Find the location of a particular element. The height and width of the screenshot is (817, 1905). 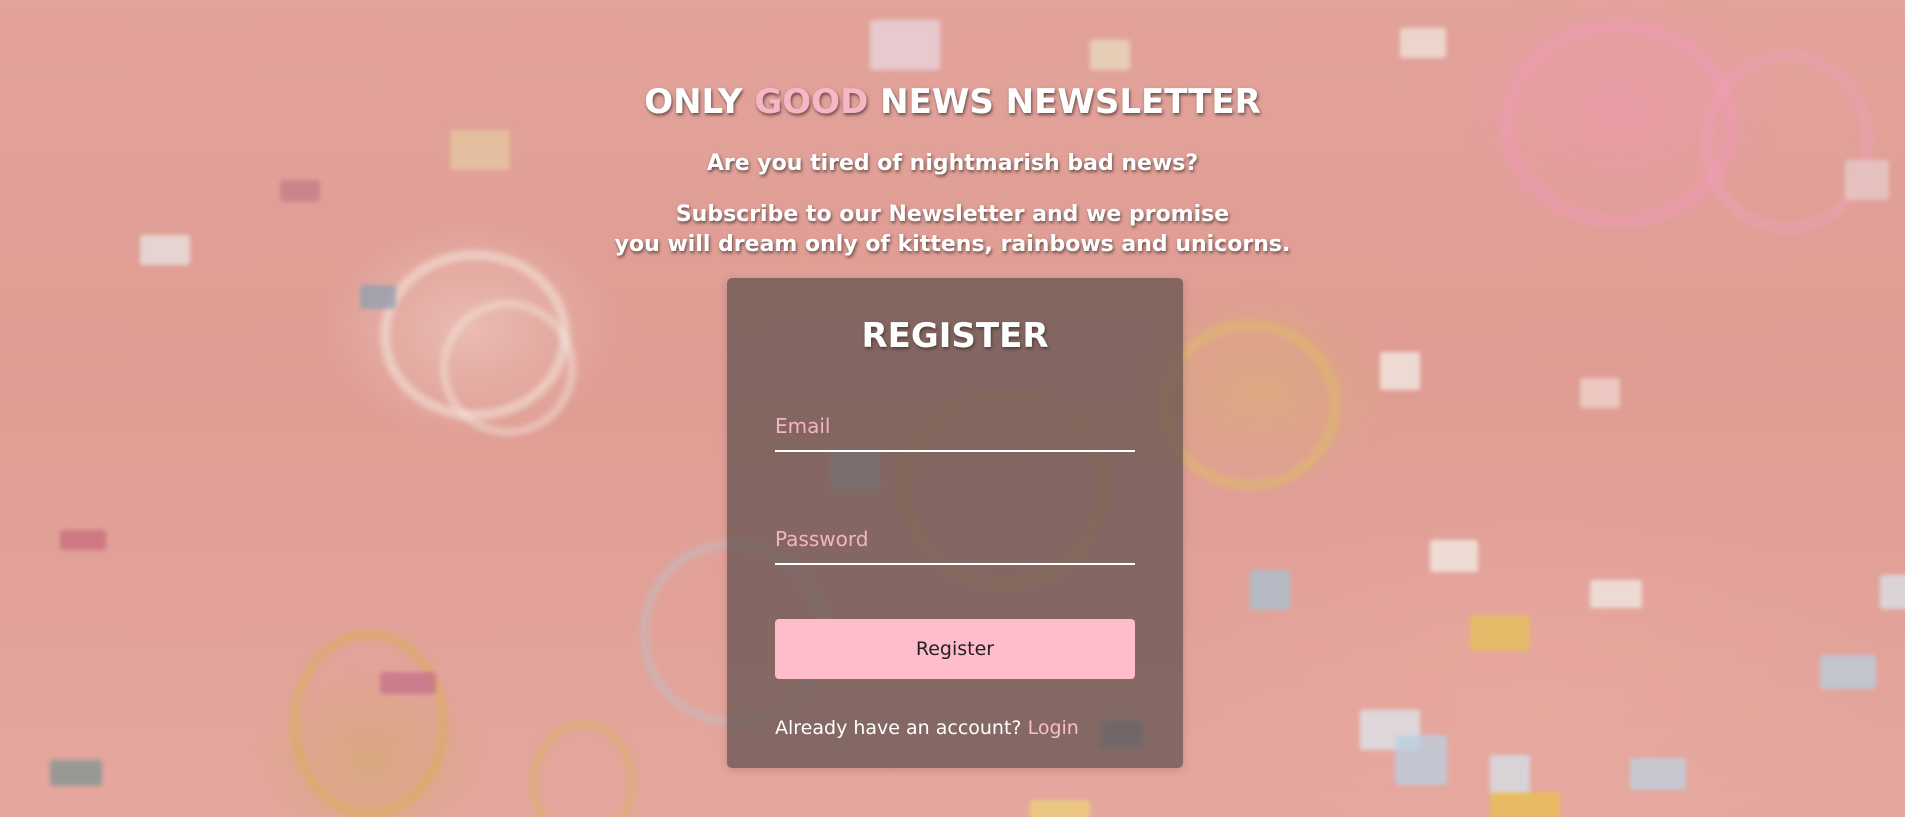

title-accent-good: GOOD is located at coordinates (811, 102).